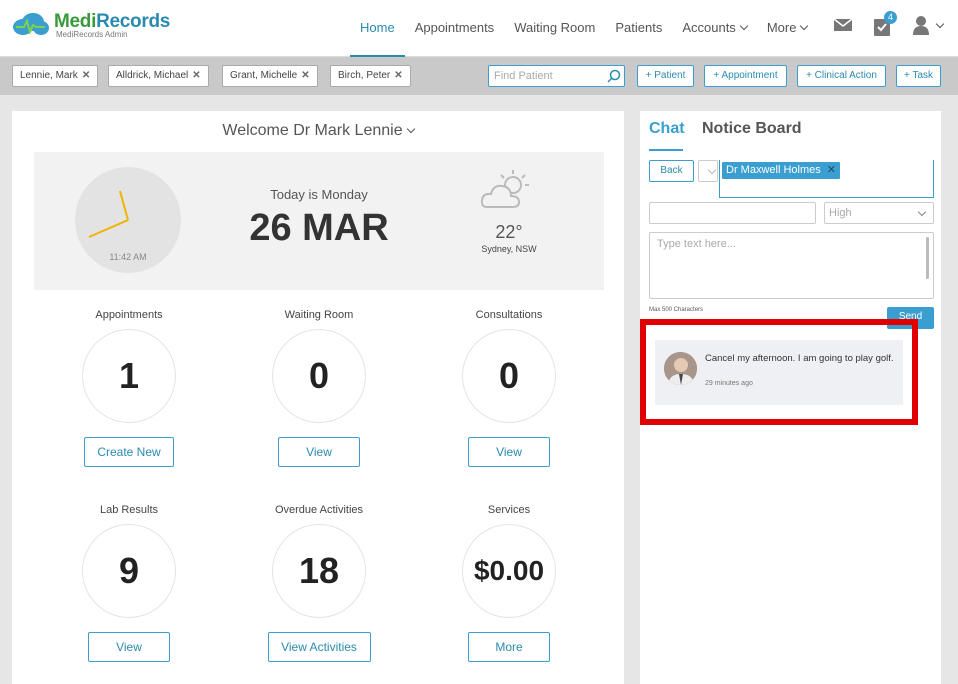  What do you see at coordinates (509, 571) in the screenshot?
I see `stat-value: $0.00` at bounding box center [509, 571].